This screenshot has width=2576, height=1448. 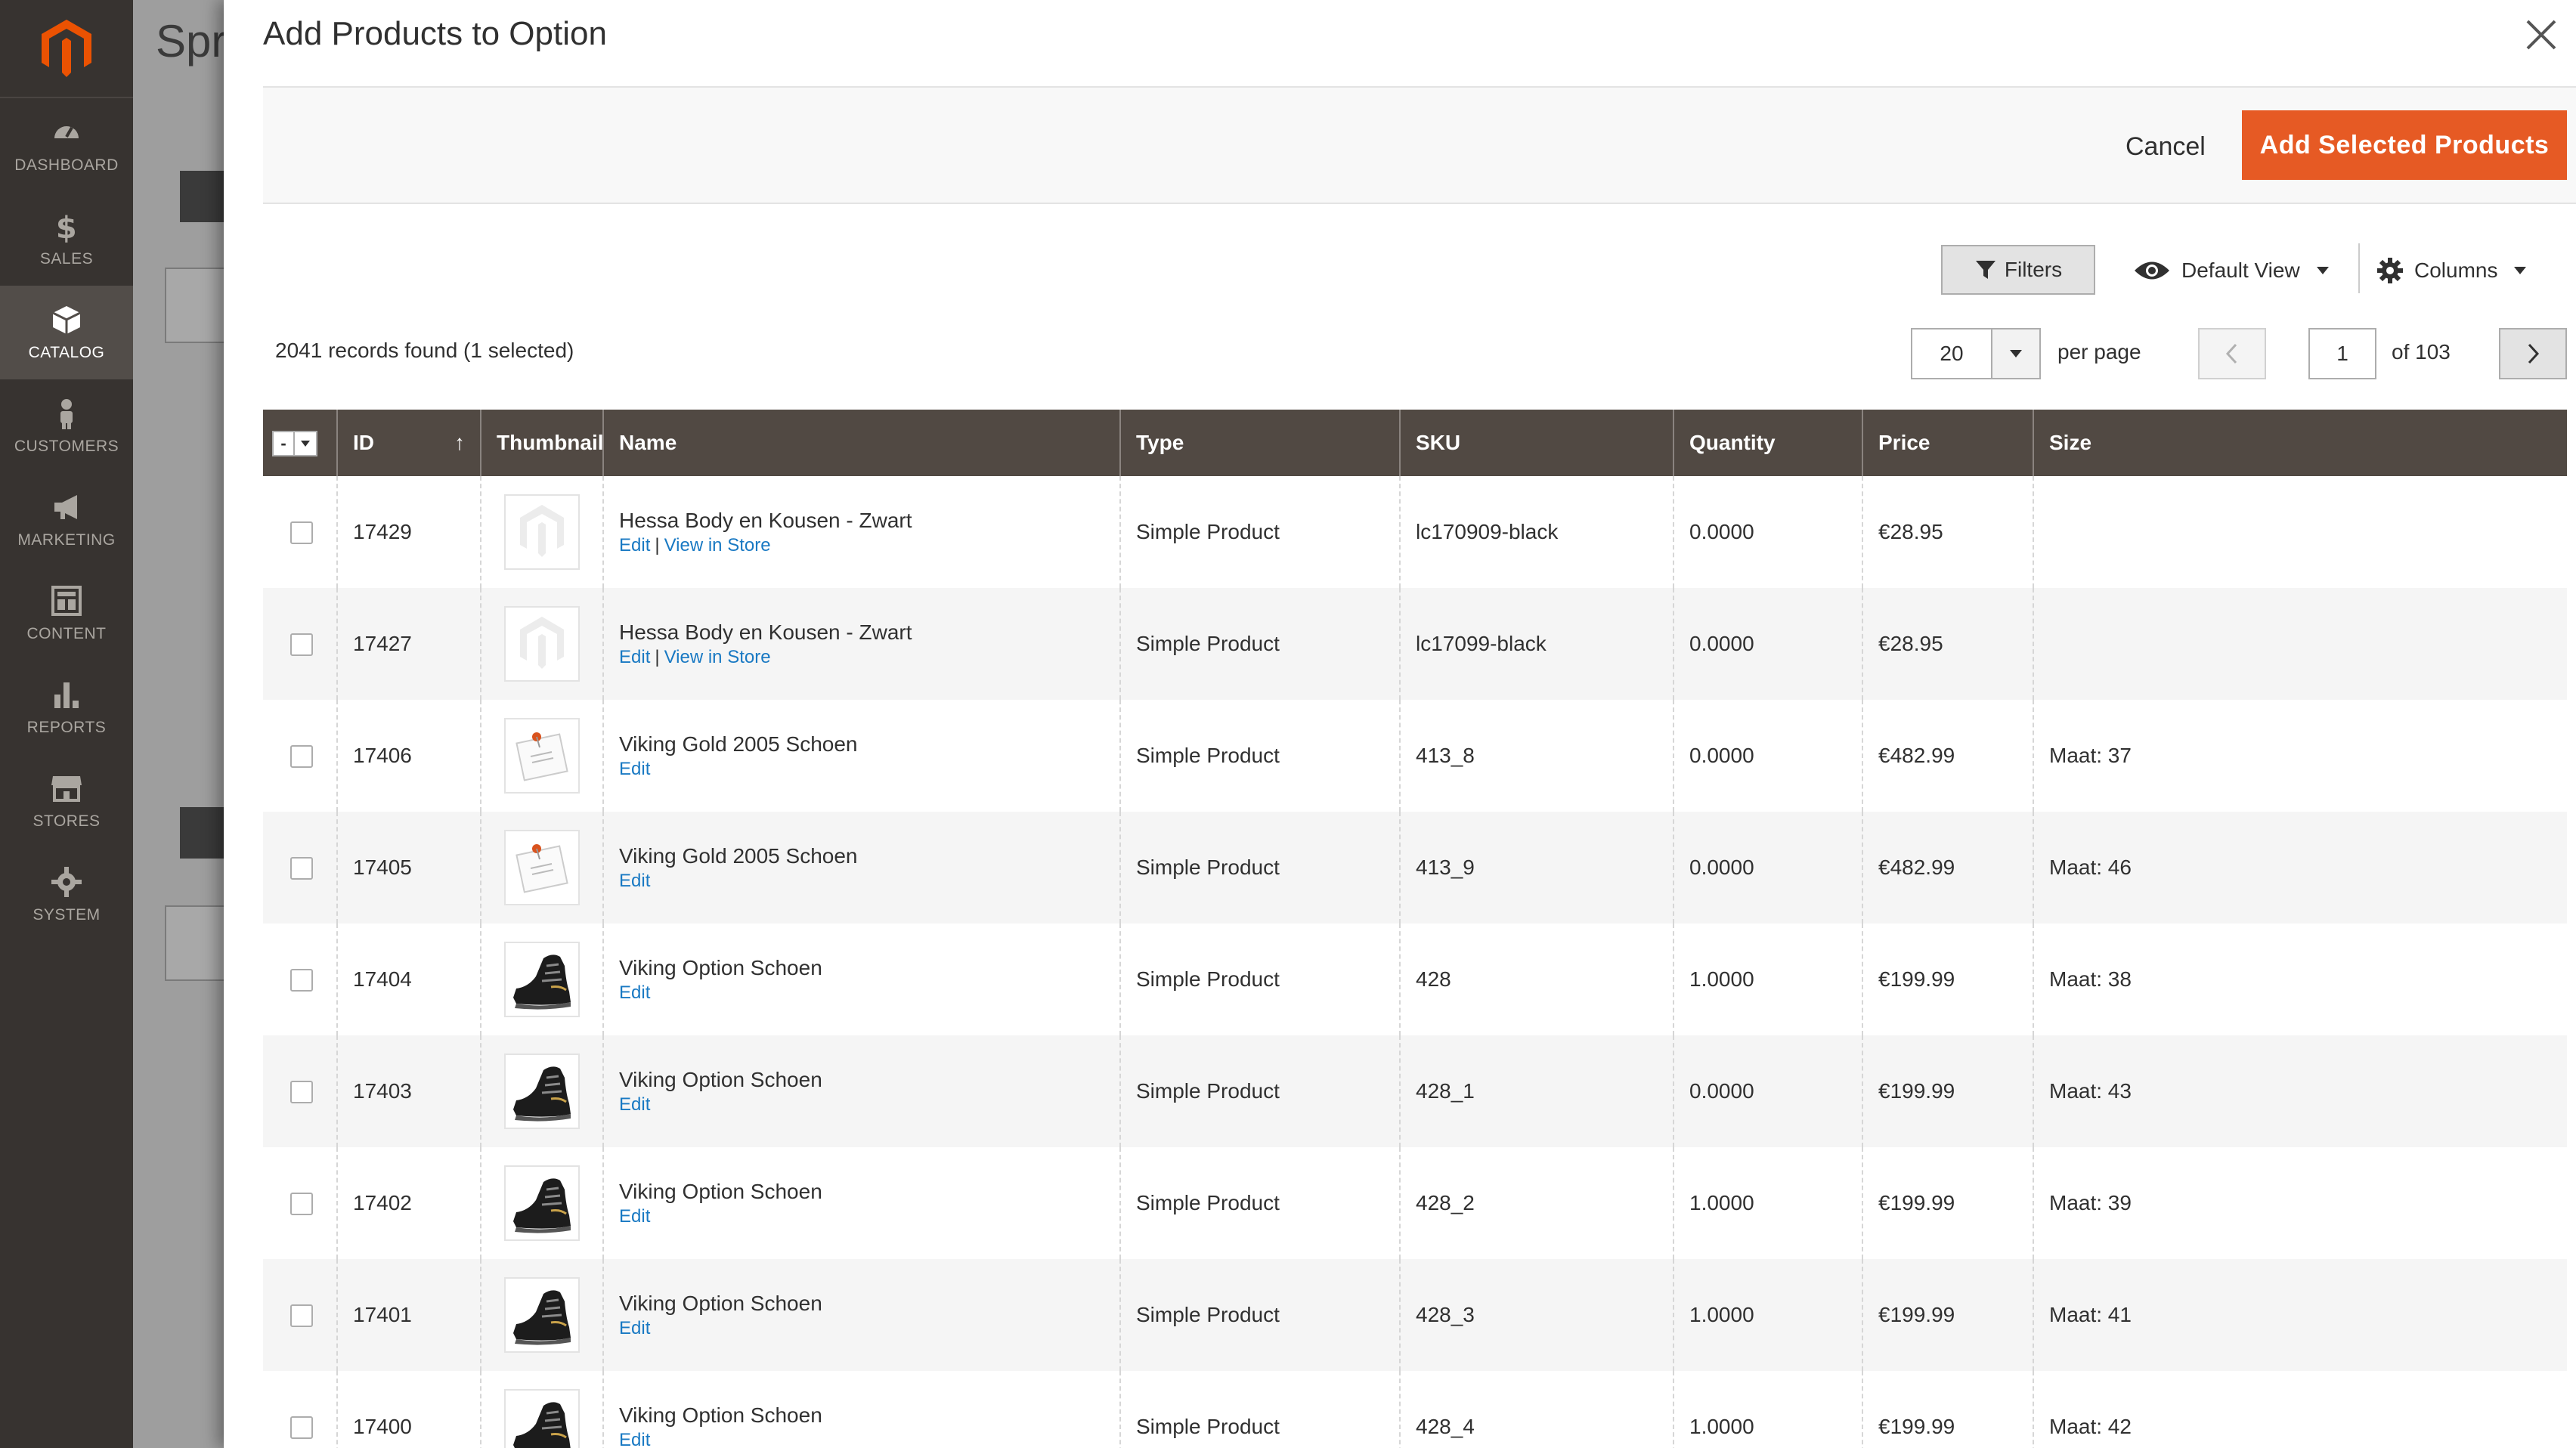 What do you see at coordinates (194, 305) in the screenshot?
I see `underlying-section` at bounding box center [194, 305].